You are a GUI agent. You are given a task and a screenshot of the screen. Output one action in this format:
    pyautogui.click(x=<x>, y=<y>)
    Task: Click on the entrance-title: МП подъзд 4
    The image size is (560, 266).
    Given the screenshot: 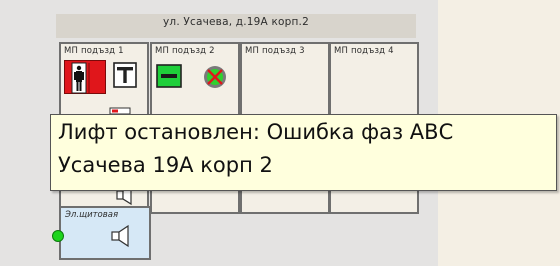 What is the action you would take?
    pyautogui.click(x=364, y=51)
    